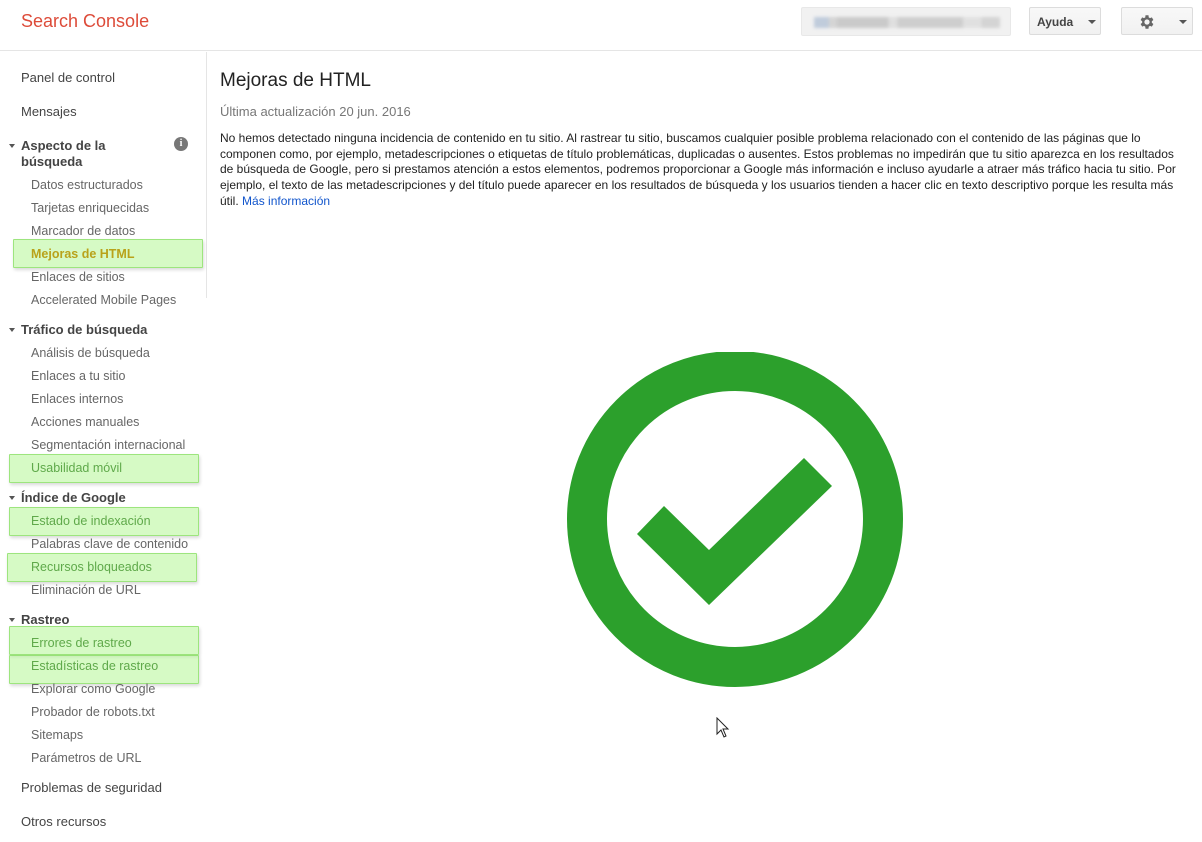  I want to click on section-title: Aspecto de la búsqueda, so click(63, 153).